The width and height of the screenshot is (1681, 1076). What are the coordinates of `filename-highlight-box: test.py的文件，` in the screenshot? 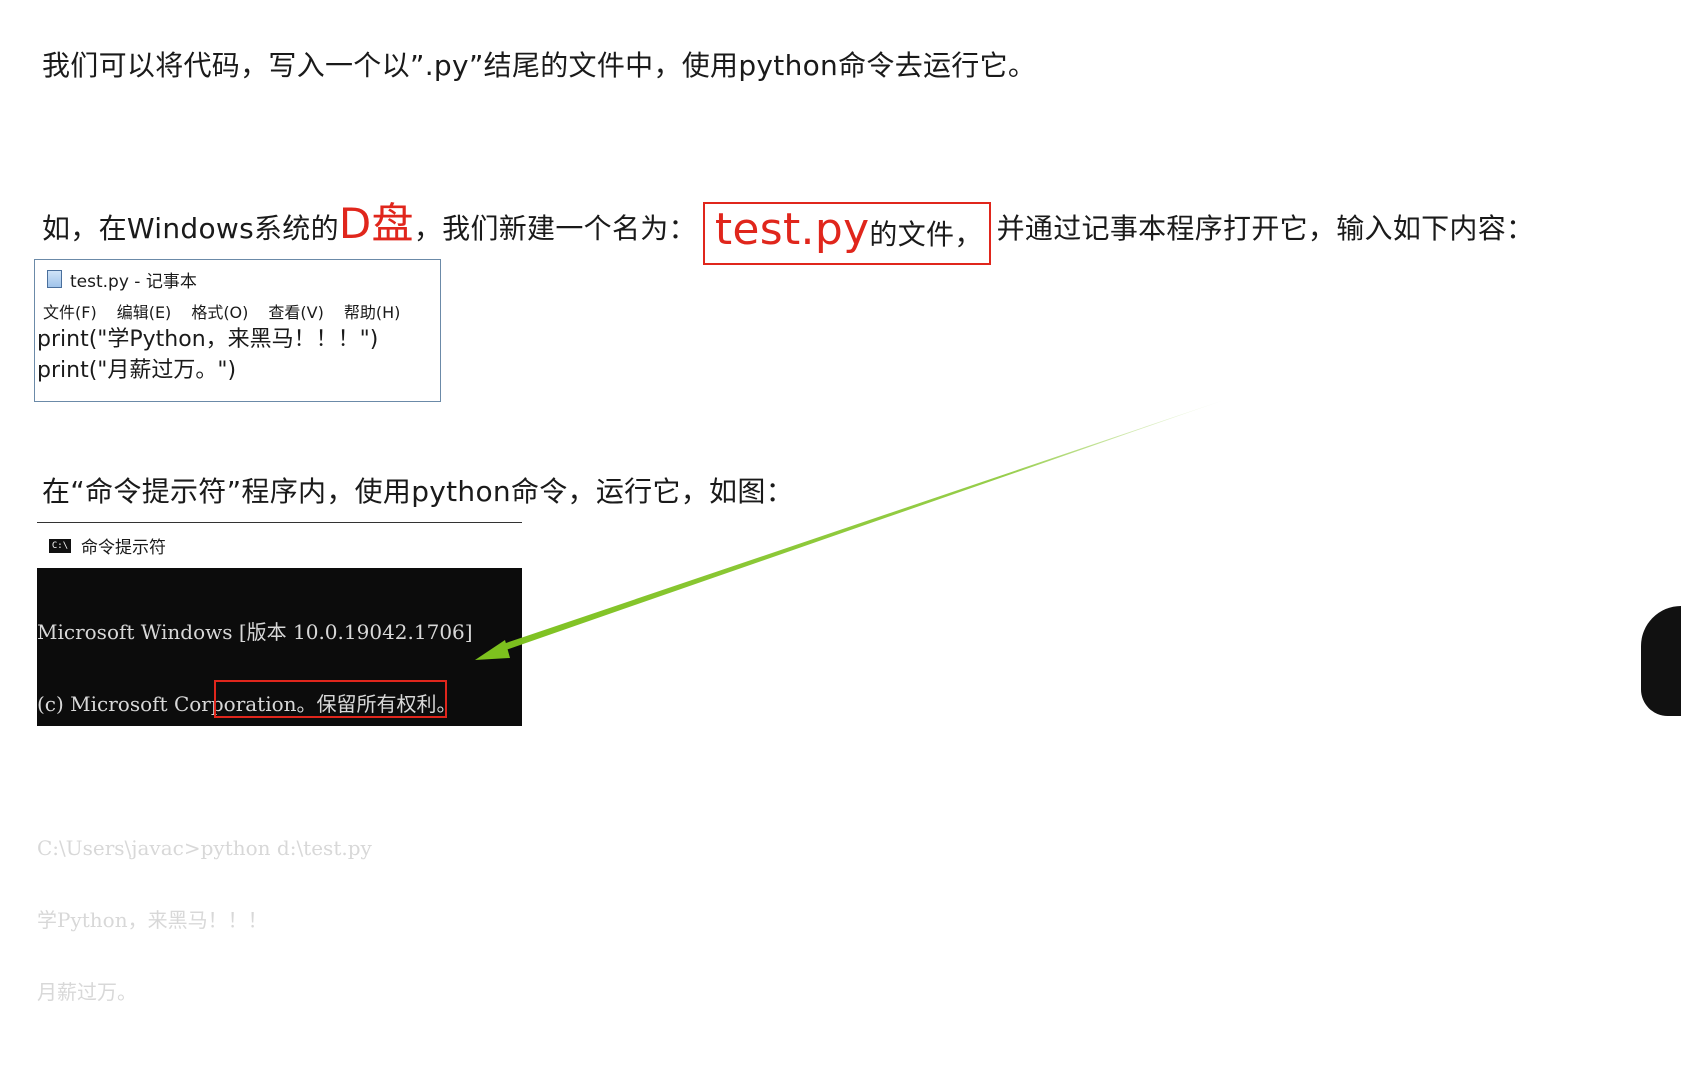 It's located at (846, 233).